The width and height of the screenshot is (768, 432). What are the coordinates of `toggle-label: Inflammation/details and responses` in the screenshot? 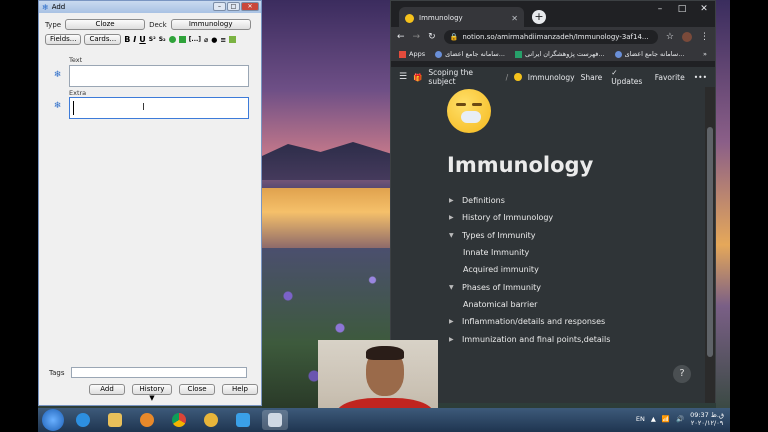 It's located at (534, 322).